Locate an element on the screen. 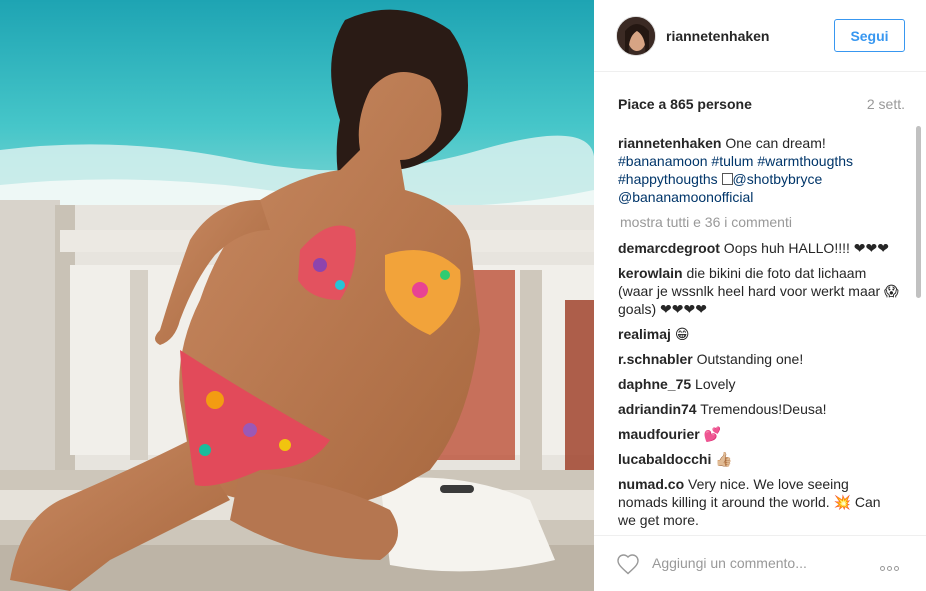 This screenshot has height=591, width=926. post-age: 2 sett. is located at coordinates (886, 104).